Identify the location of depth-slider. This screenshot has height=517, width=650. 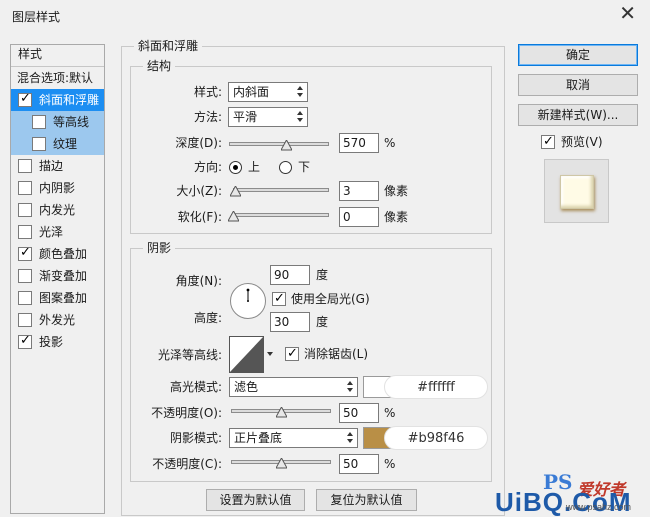
(279, 145).